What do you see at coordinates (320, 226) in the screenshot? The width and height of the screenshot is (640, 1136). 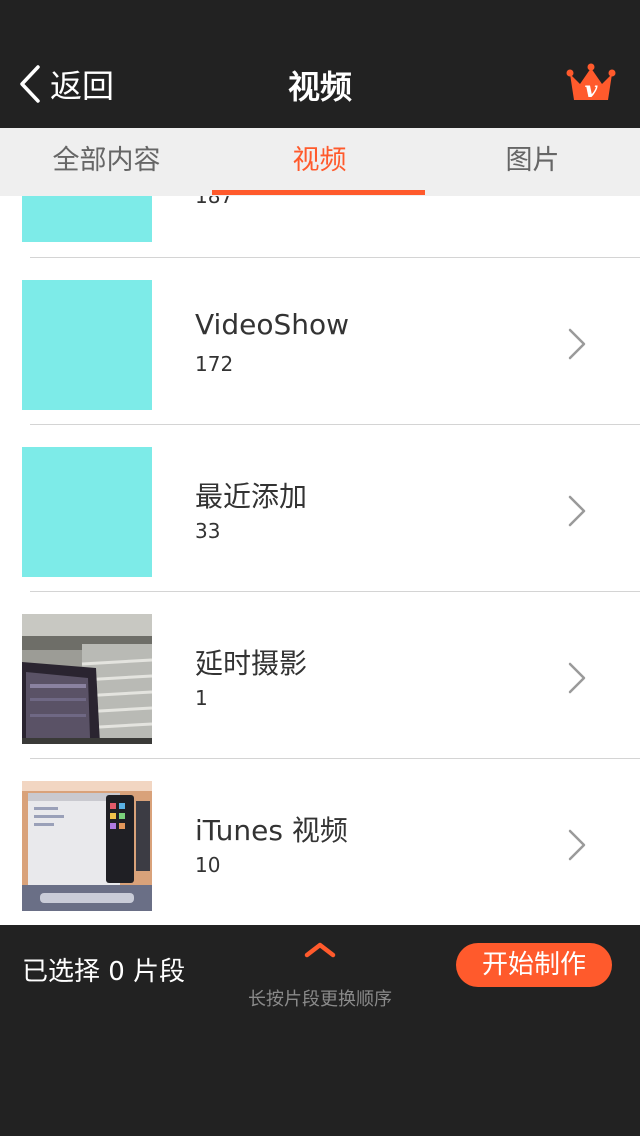 I see `album-row: 187` at bounding box center [320, 226].